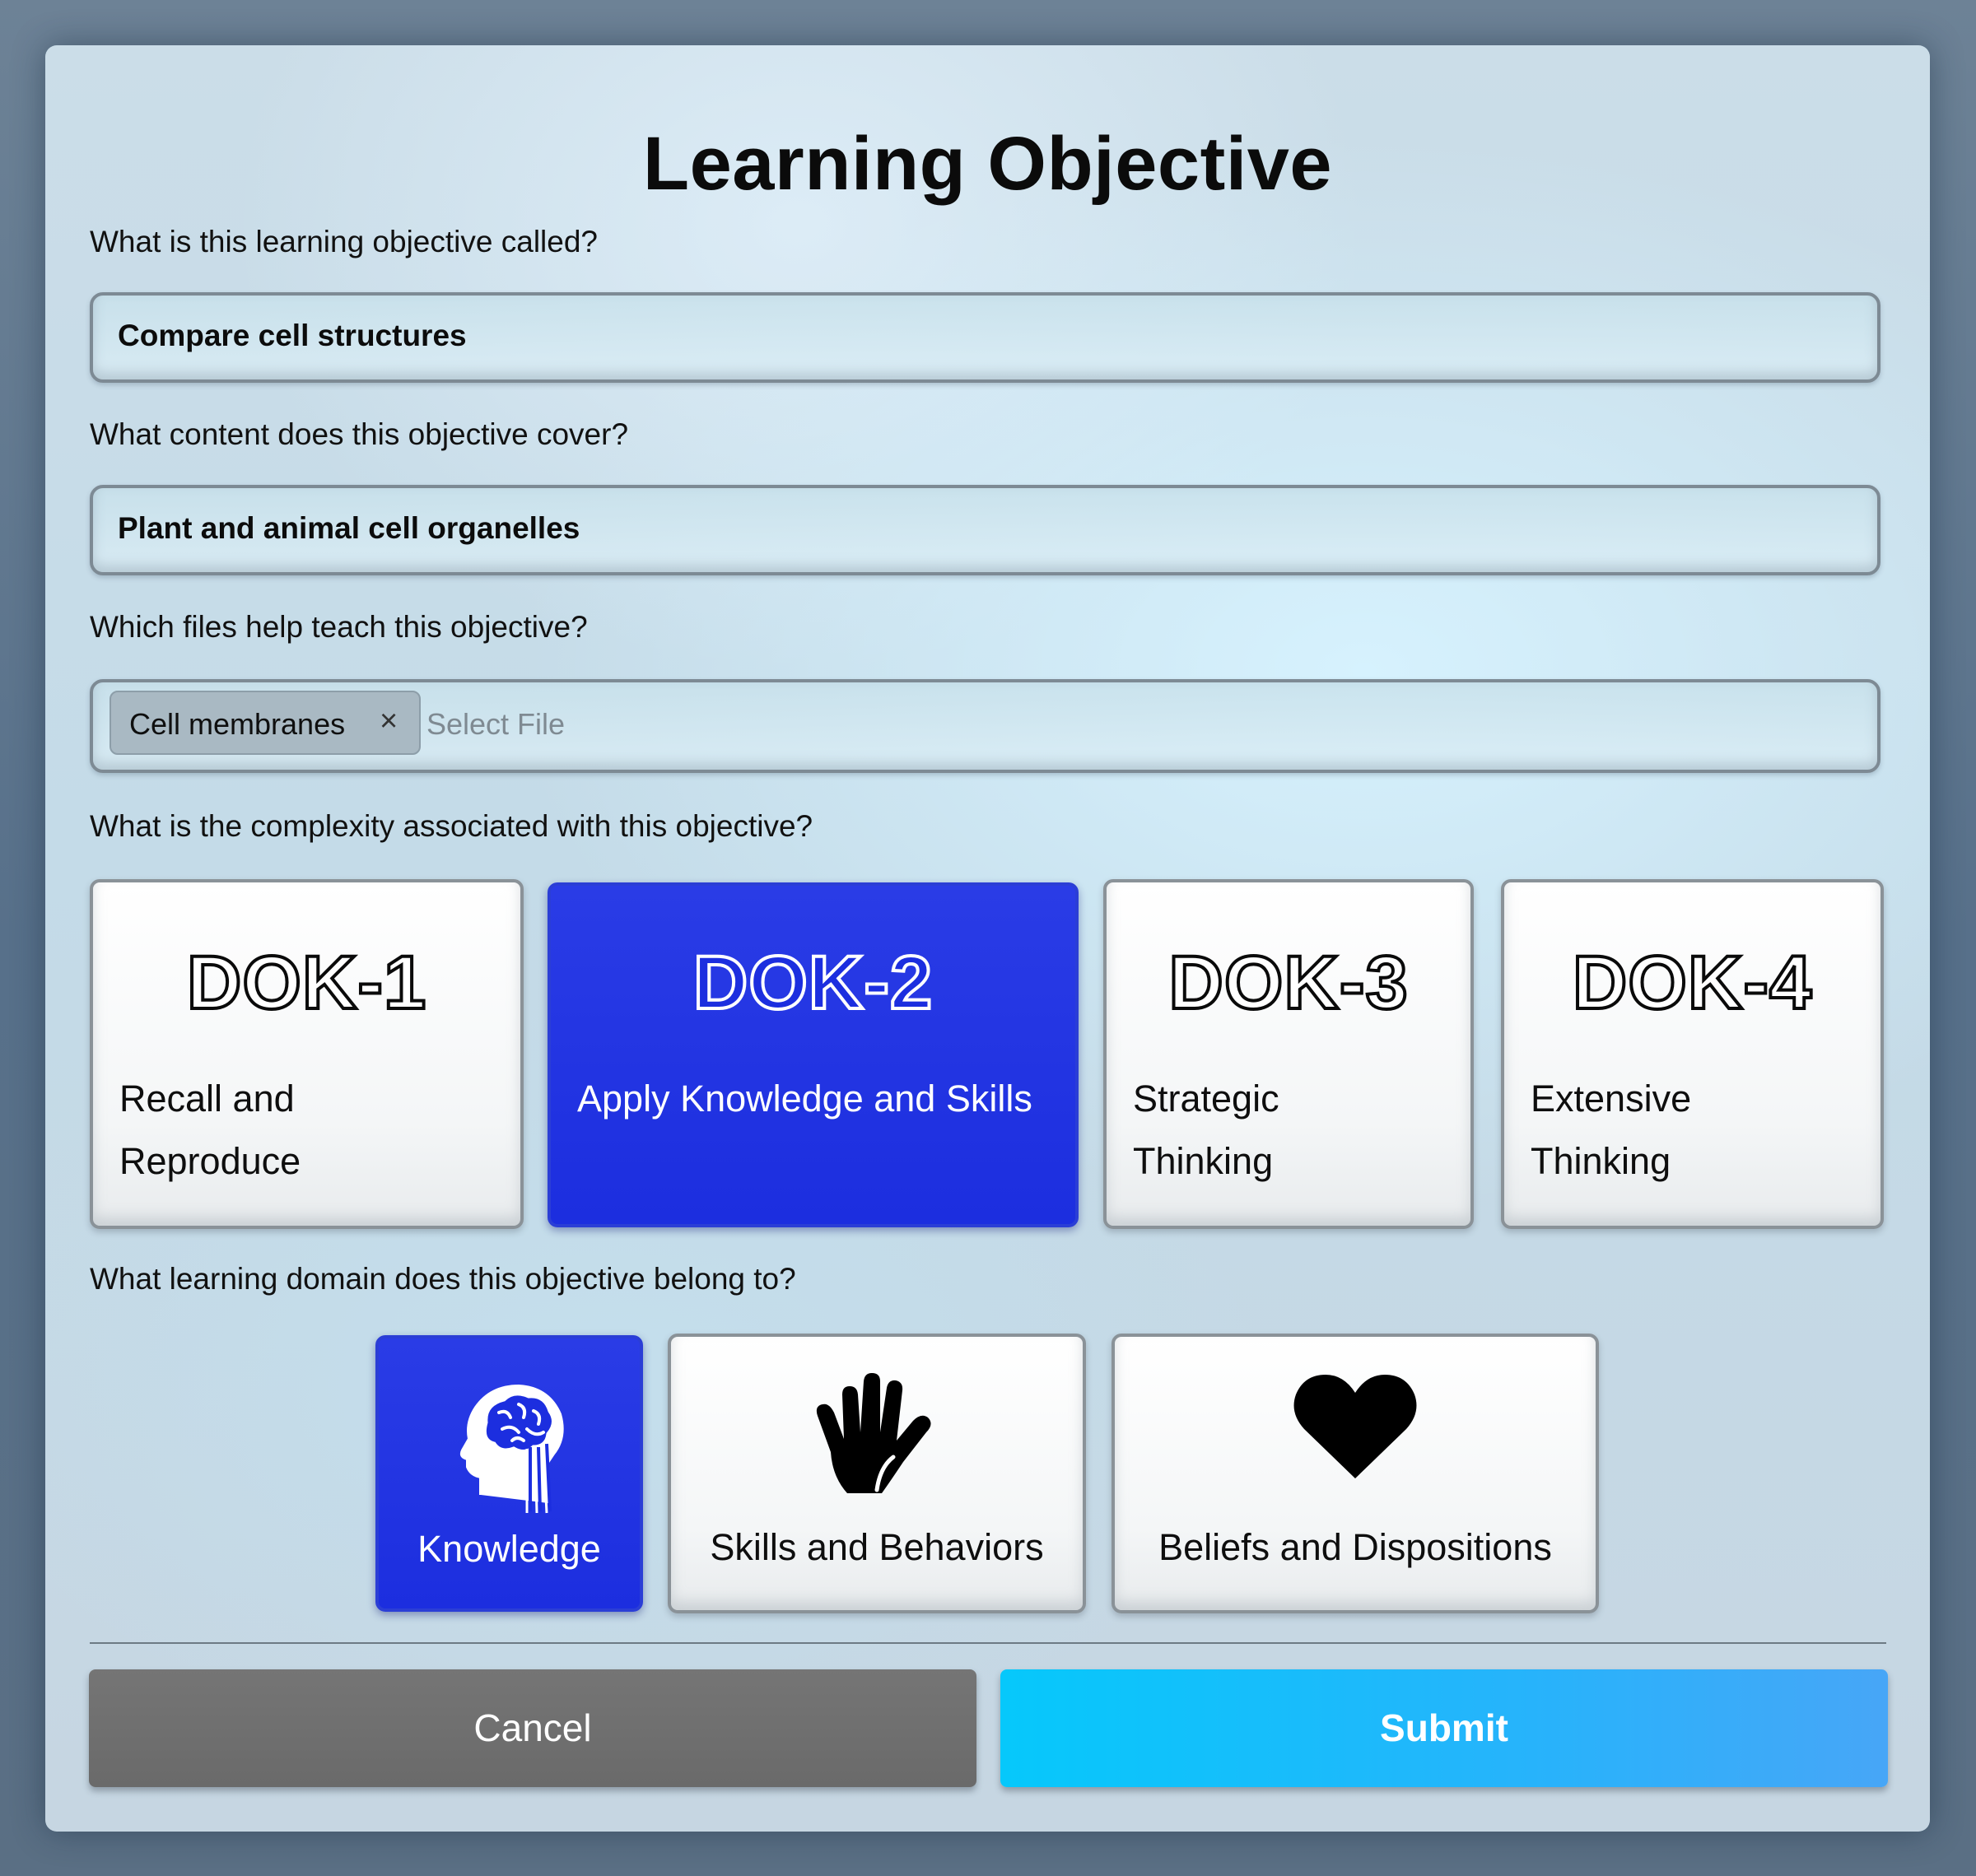  What do you see at coordinates (1355, 1547) in the screenshot?
I see `domain-beliefs-label: Beliefs and Dispositions` at bounding box center [1355, 1547].